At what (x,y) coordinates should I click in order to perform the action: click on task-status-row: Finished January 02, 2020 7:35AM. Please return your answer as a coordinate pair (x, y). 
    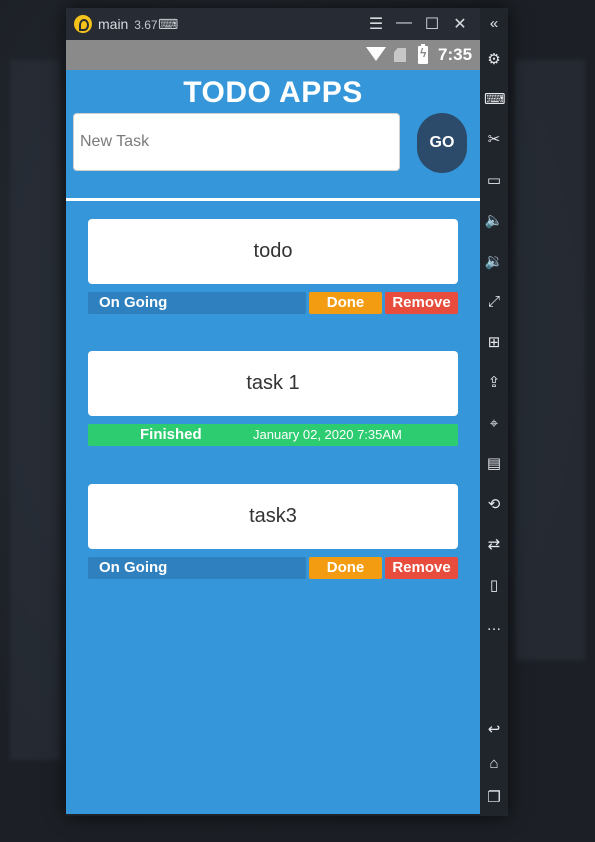
    Looking at the image, I should click on (273, 435).